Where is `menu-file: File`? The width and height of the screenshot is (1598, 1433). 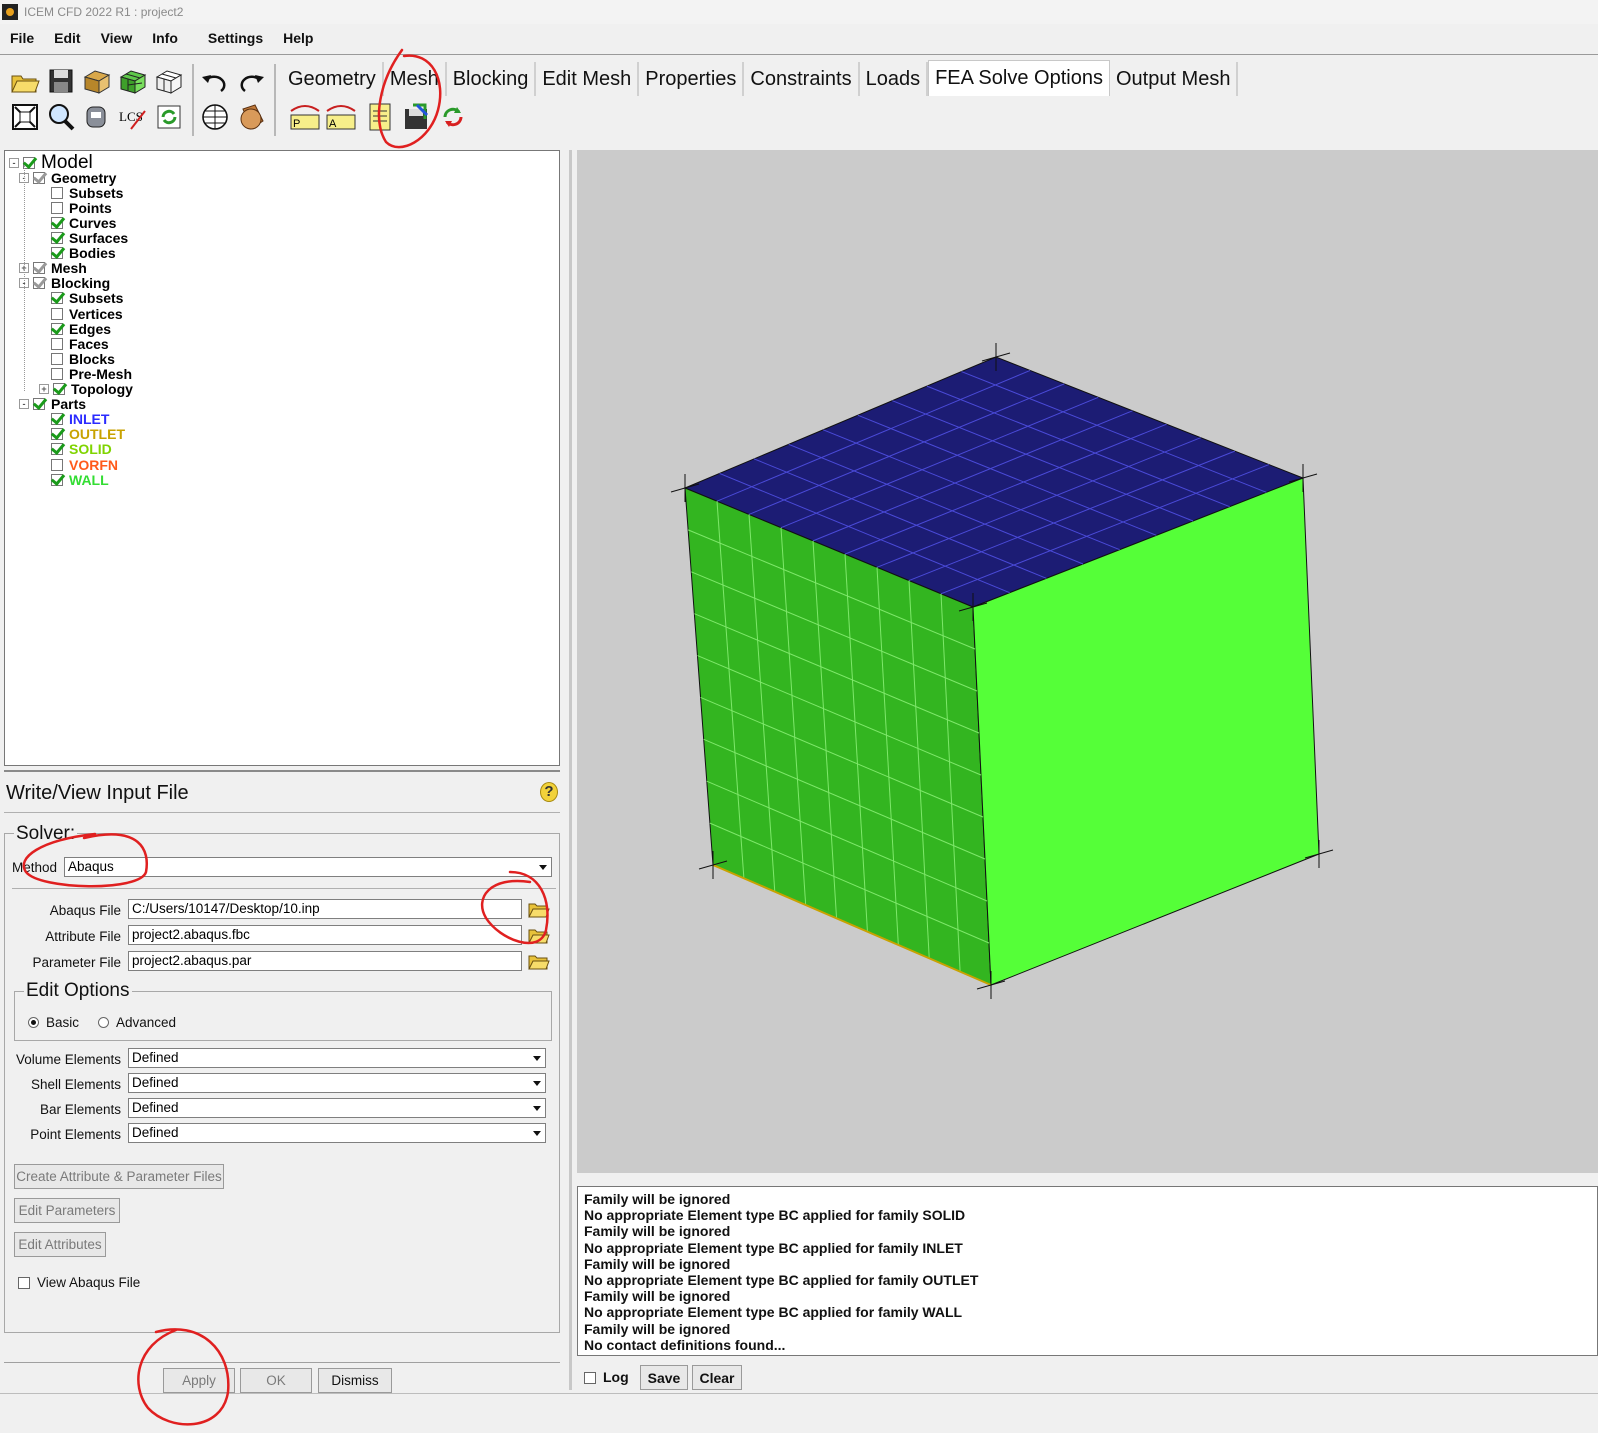 menu-file: File is located at coordinates (22, 38).